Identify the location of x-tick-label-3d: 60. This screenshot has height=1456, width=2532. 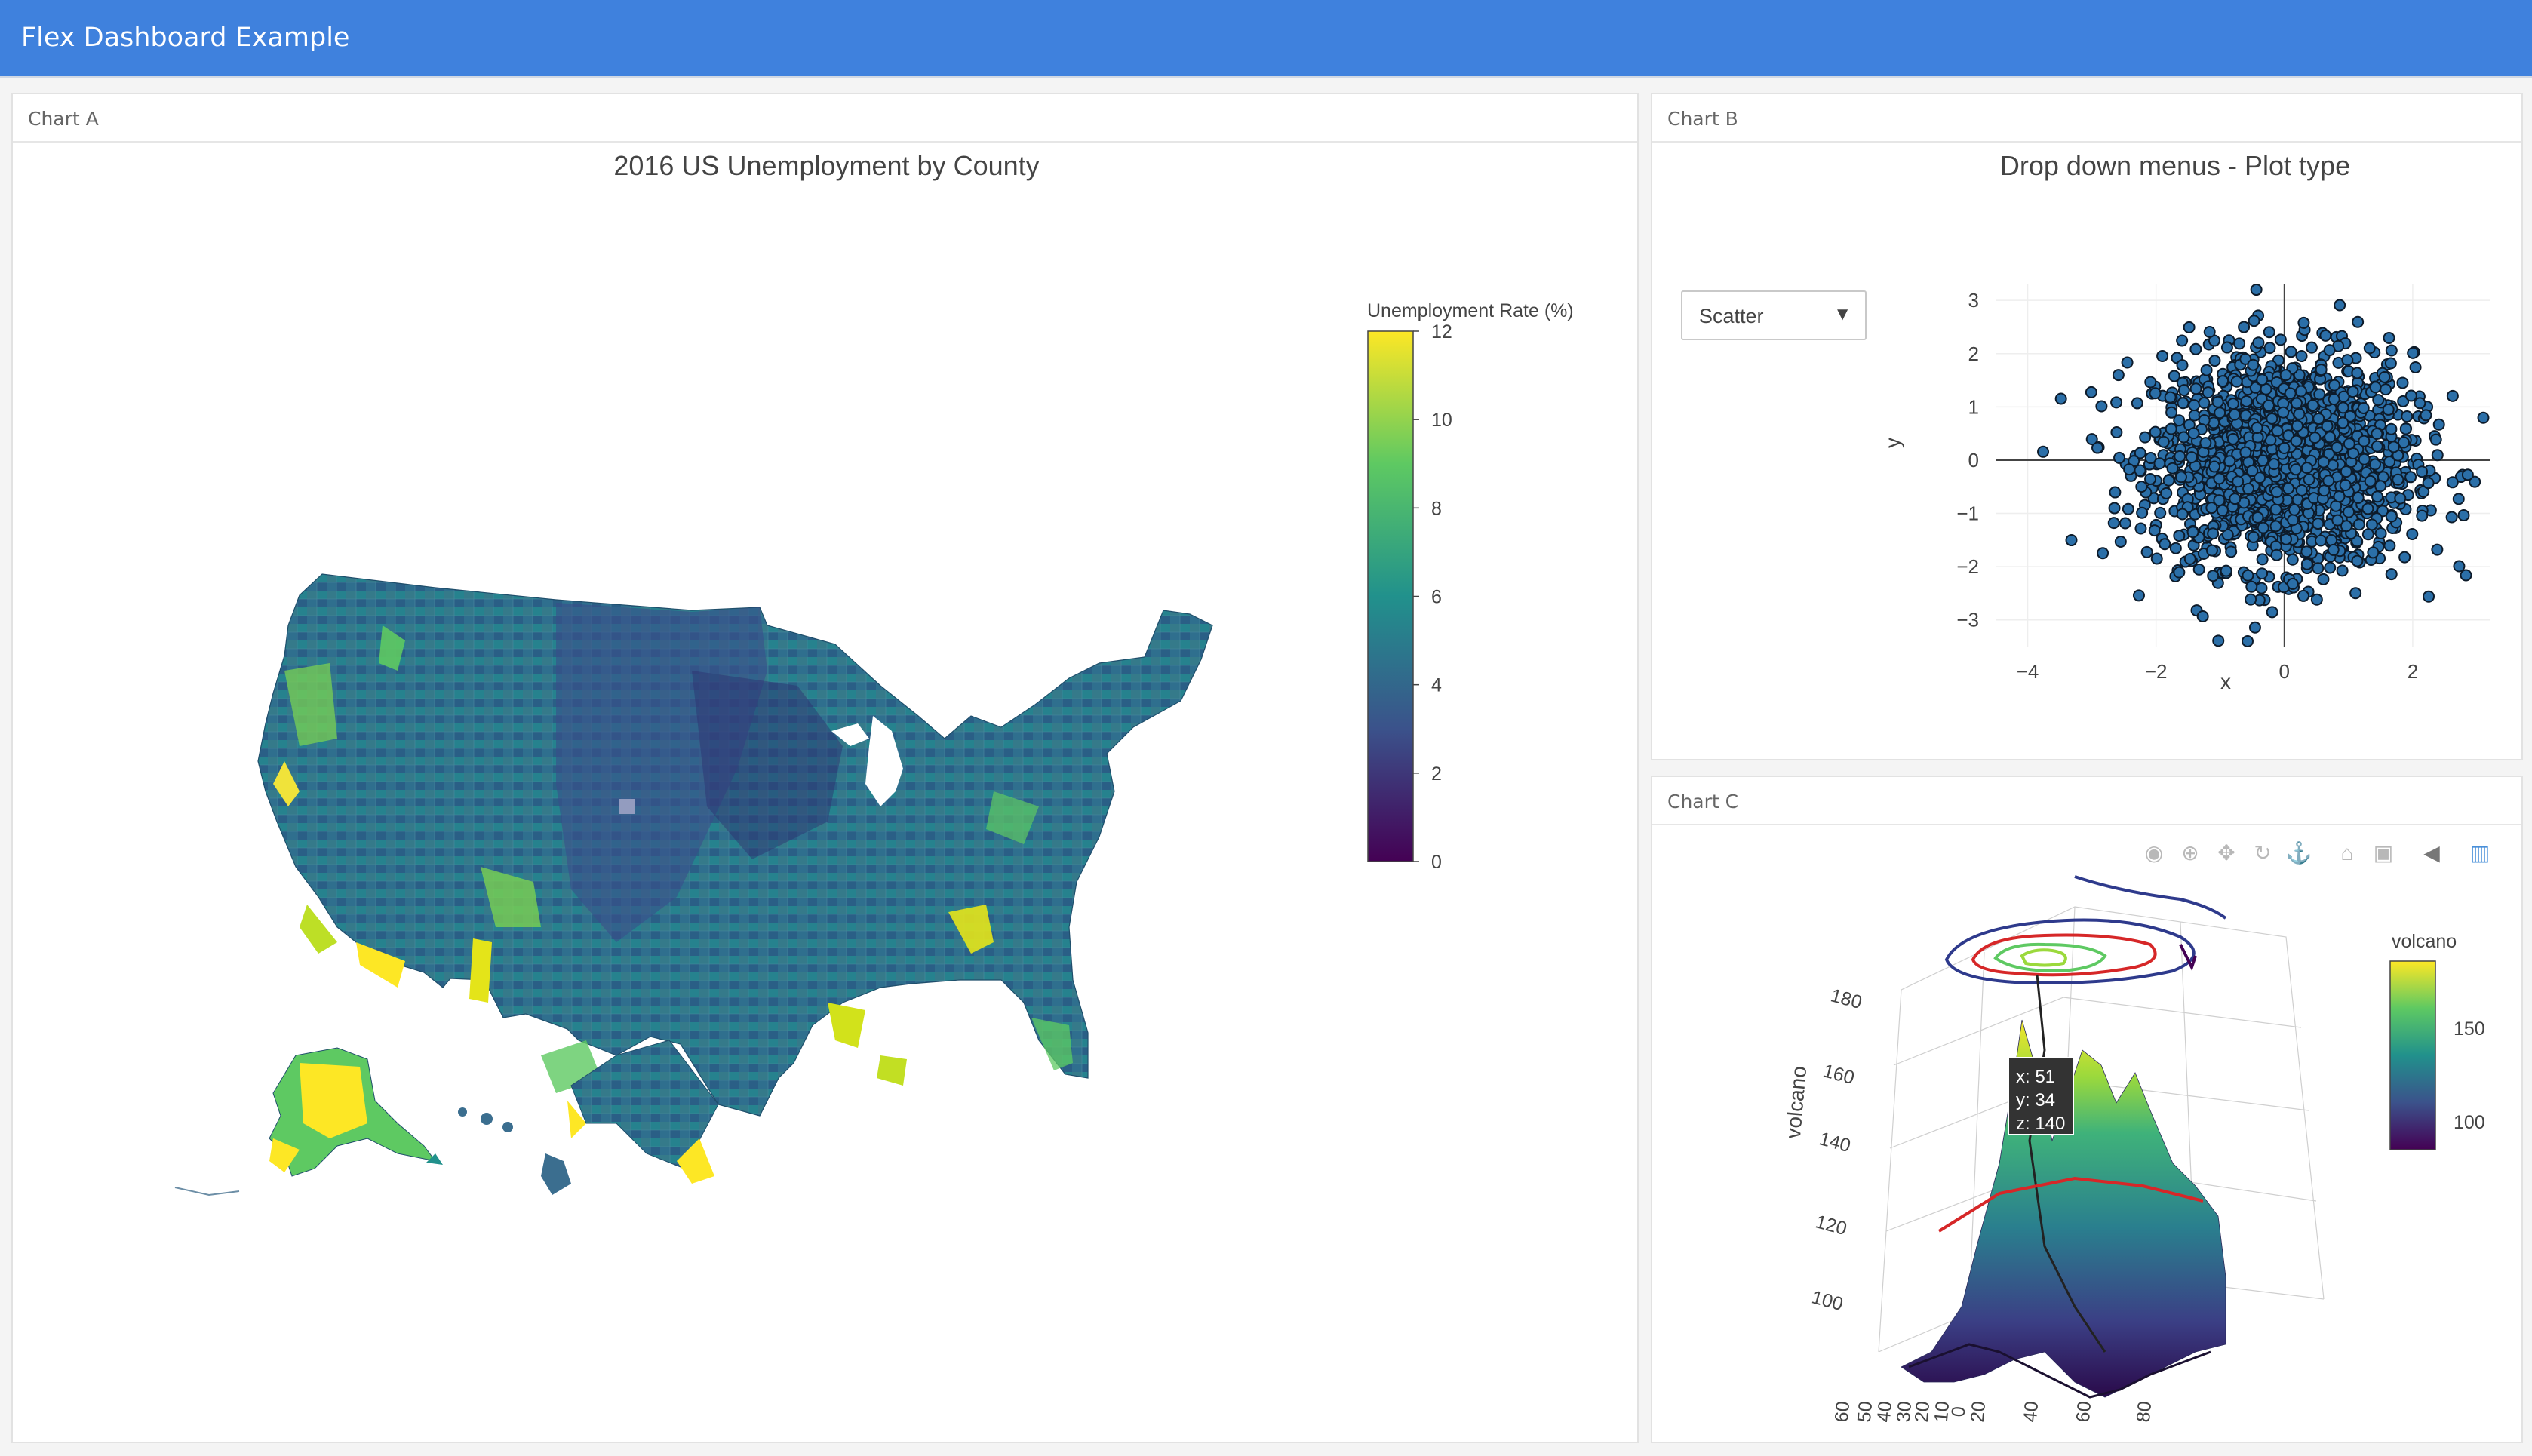
(1843, 1411).